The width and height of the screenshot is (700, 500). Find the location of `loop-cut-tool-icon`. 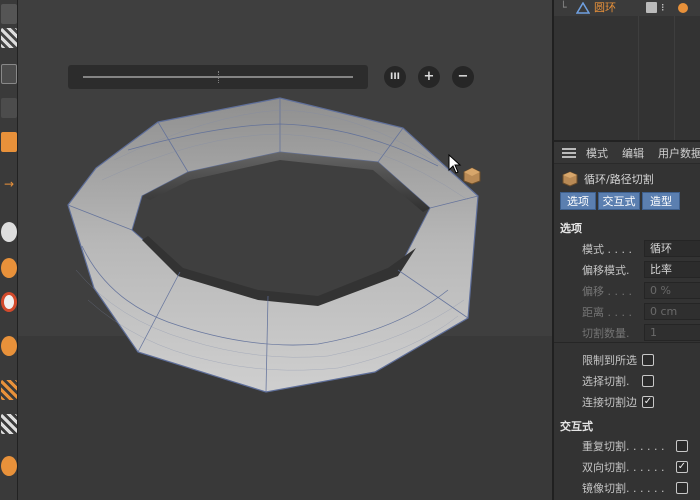

loop-cut-tool-icon is located at coordinates (570, 179).